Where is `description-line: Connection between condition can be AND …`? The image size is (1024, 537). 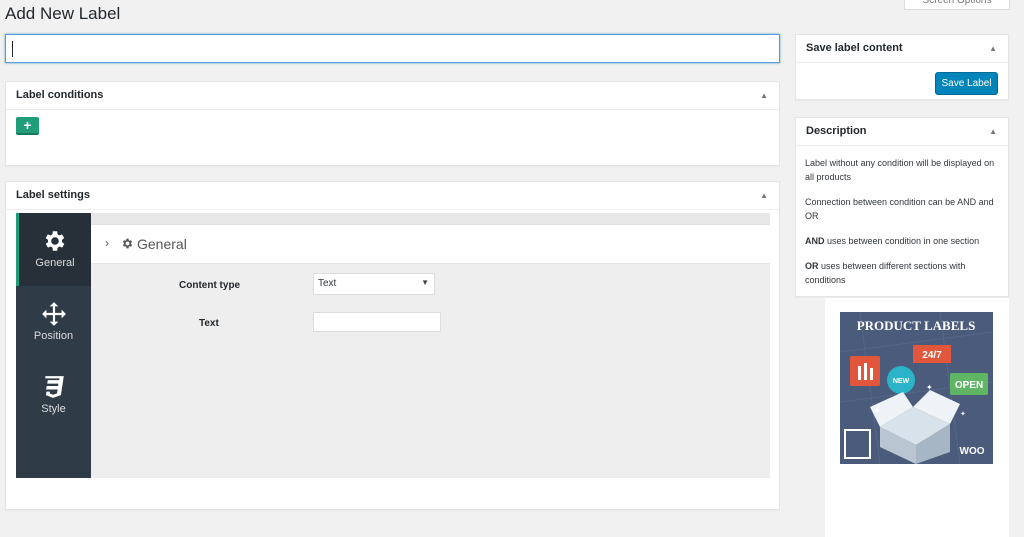
description-line: Connection between condition can be AND … is located at coordinates (899, 209).